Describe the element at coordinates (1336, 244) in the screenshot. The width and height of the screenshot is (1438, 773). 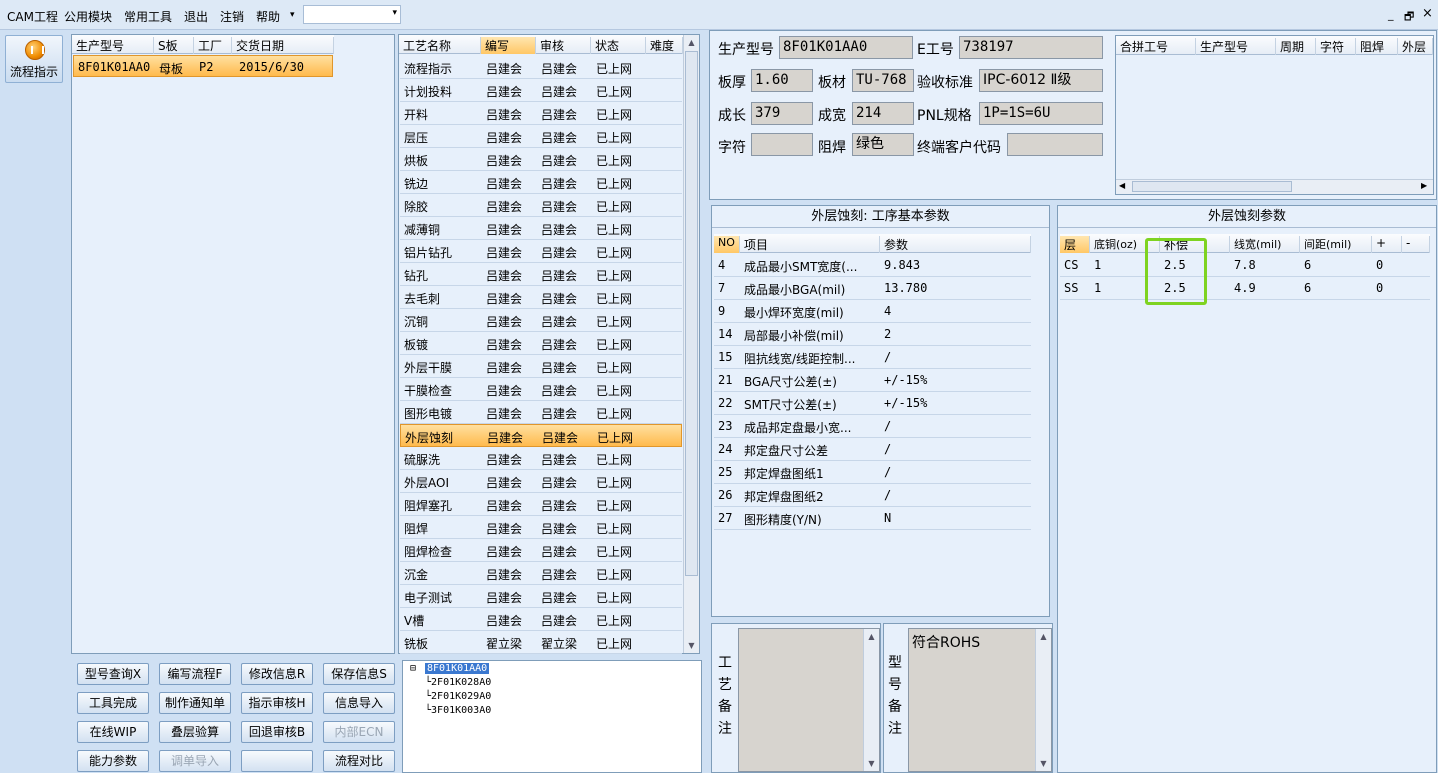
I see `col-spacing: 间距(mil)` at that location.